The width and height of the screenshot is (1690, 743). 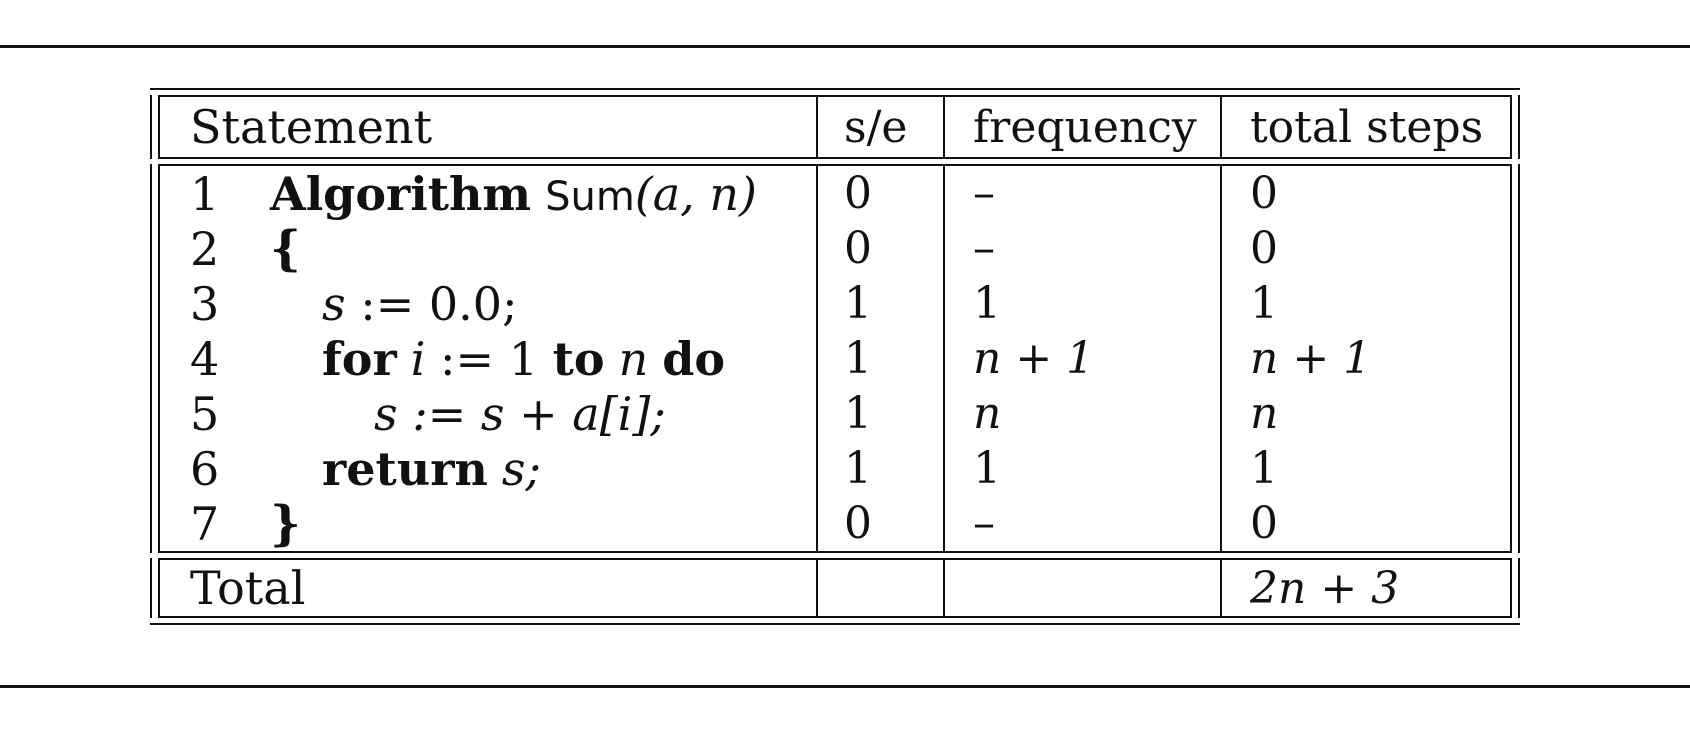 What do you see at coordinates (1365, 127) in the screenshot?
I see `header-total-steps: total steps` at bounding box center [1365, 127].